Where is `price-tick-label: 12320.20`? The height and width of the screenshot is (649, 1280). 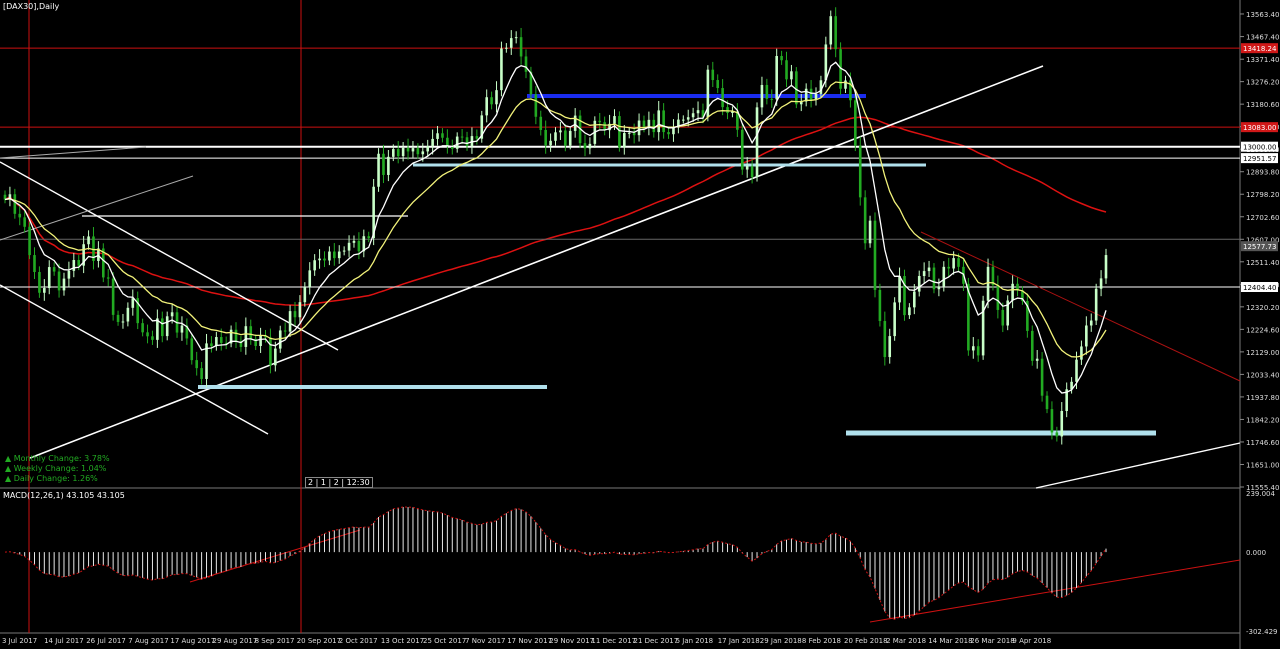 price-tick-label: 12320.20 is located at coordinates (1262, 308).